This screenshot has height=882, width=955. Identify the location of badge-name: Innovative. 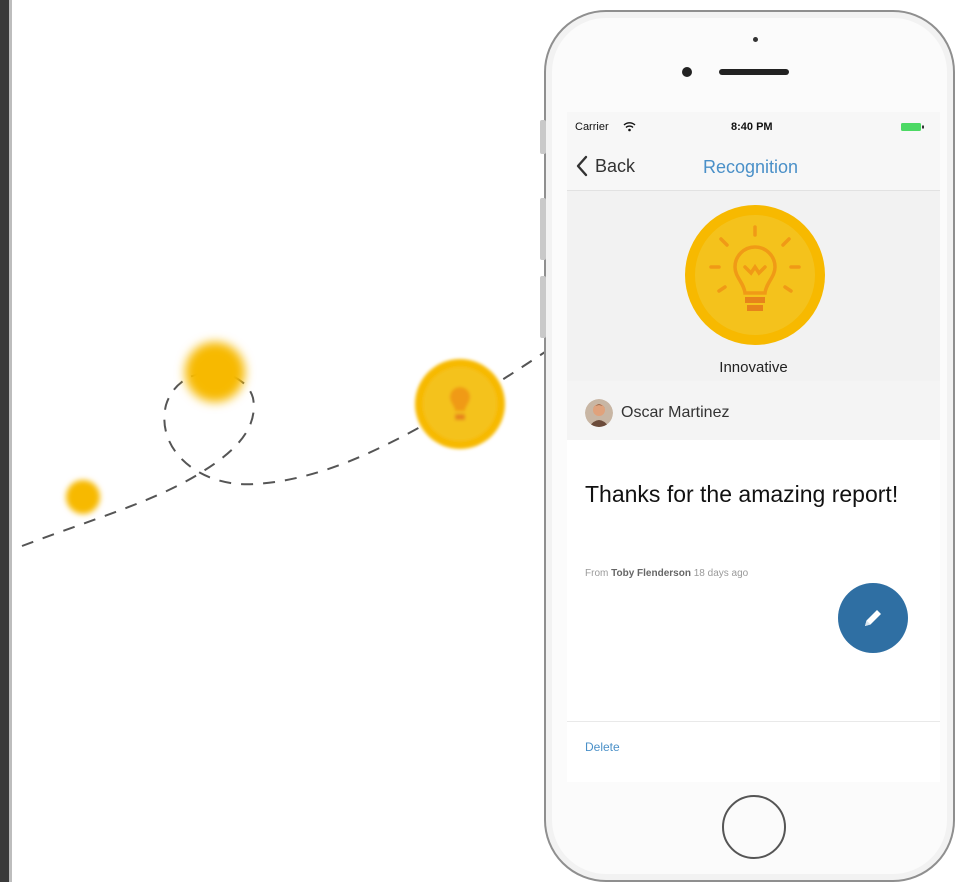
(753, 367).